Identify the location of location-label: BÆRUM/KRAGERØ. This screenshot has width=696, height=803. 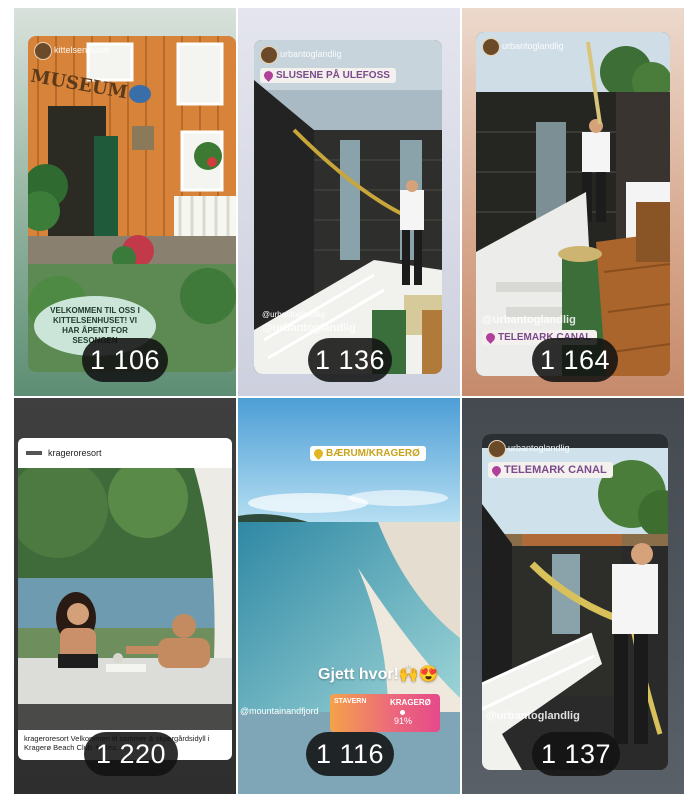
(373, 453).